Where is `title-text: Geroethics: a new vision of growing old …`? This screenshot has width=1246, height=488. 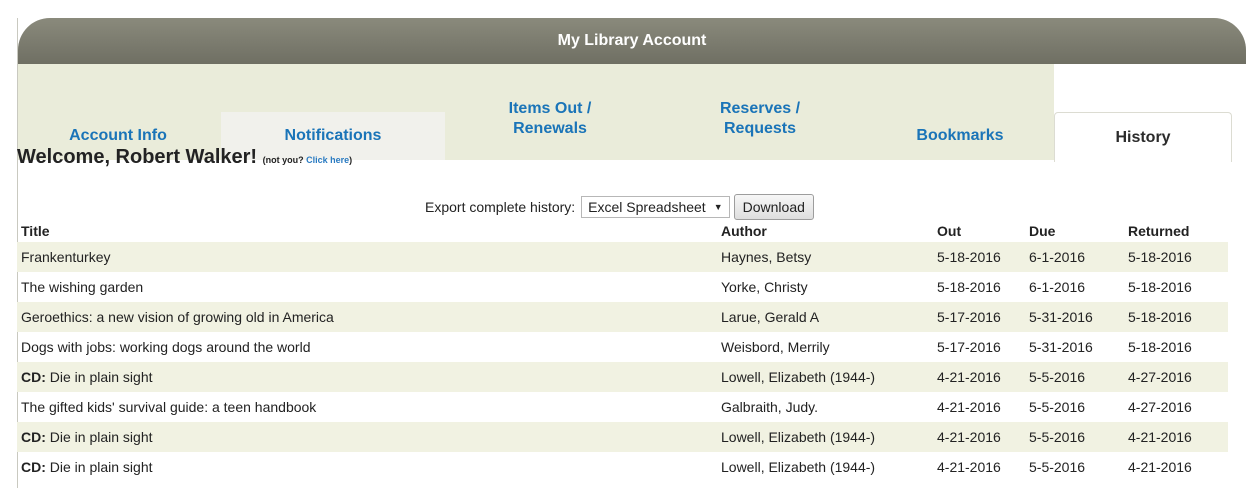
title-text: Geroethics: a new vision of growing old … is located at coordinates (177, 317).